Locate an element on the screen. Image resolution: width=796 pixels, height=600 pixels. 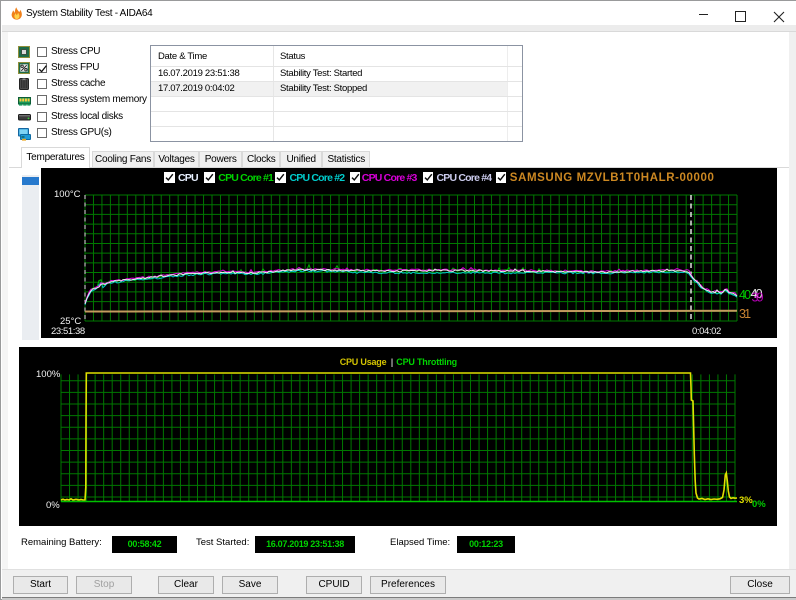
svg-text: 100°C is located at coordinates (67, 194).